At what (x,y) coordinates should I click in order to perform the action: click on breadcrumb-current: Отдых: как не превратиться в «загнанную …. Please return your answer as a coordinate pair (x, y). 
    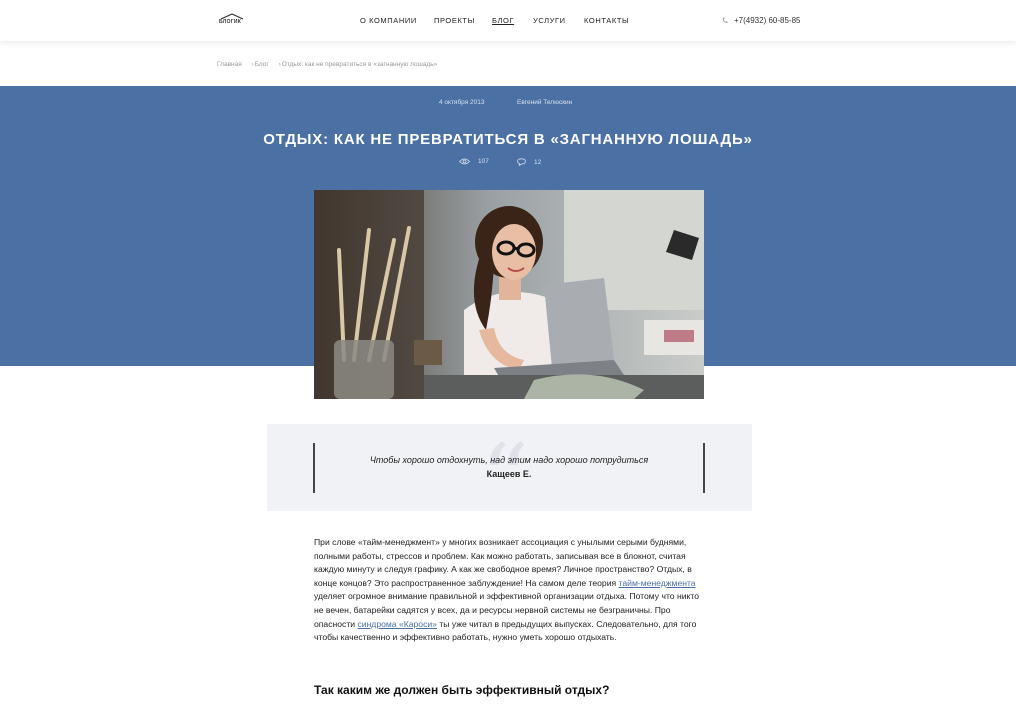
    Looking at the image, I should click on (359, 64).